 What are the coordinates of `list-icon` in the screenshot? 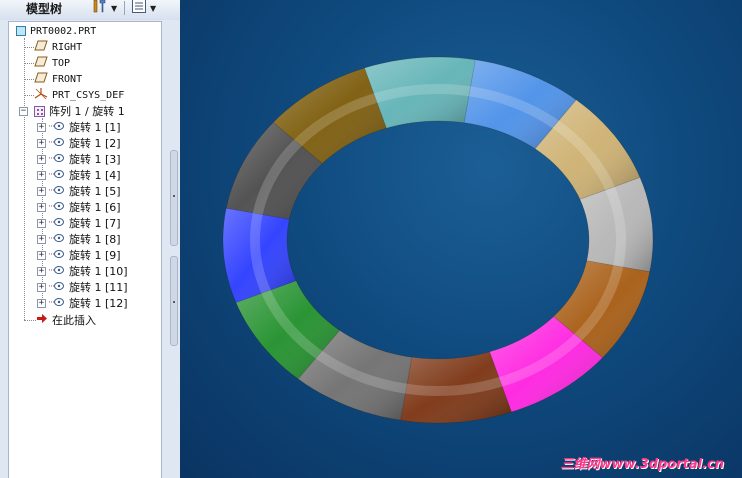 It's located at (139, 9).